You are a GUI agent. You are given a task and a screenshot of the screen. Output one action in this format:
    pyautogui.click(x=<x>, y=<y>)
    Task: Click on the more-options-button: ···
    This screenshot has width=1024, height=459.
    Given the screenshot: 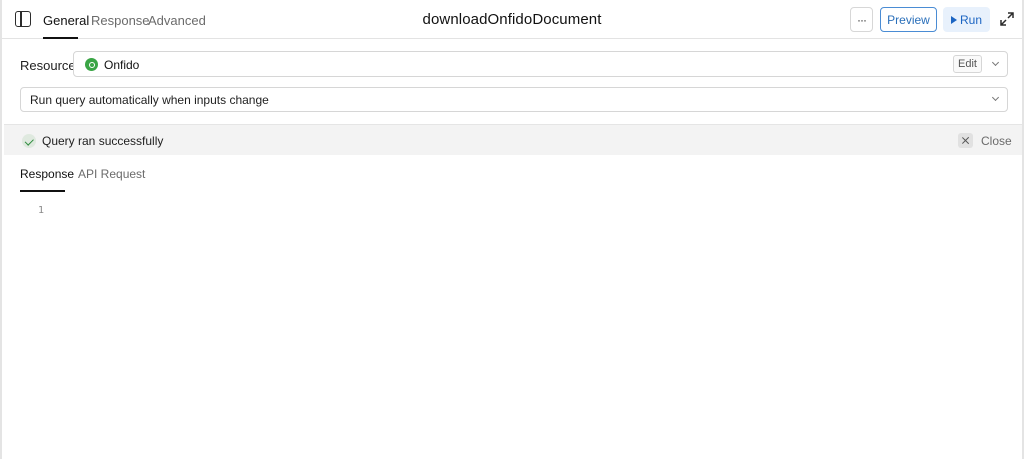 What is the action you would take?
    pyautogui.click(x=861, y=19)
    